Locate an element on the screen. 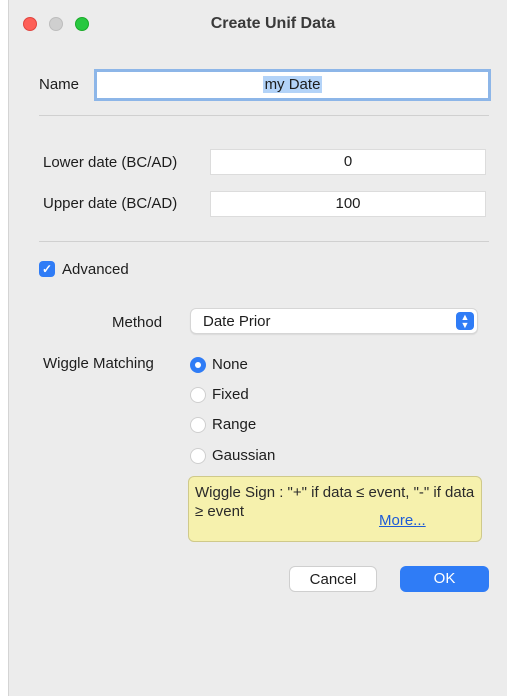 This screenshot has width=507, height=696. name-field: my Date is located at coordinates (292, 85).